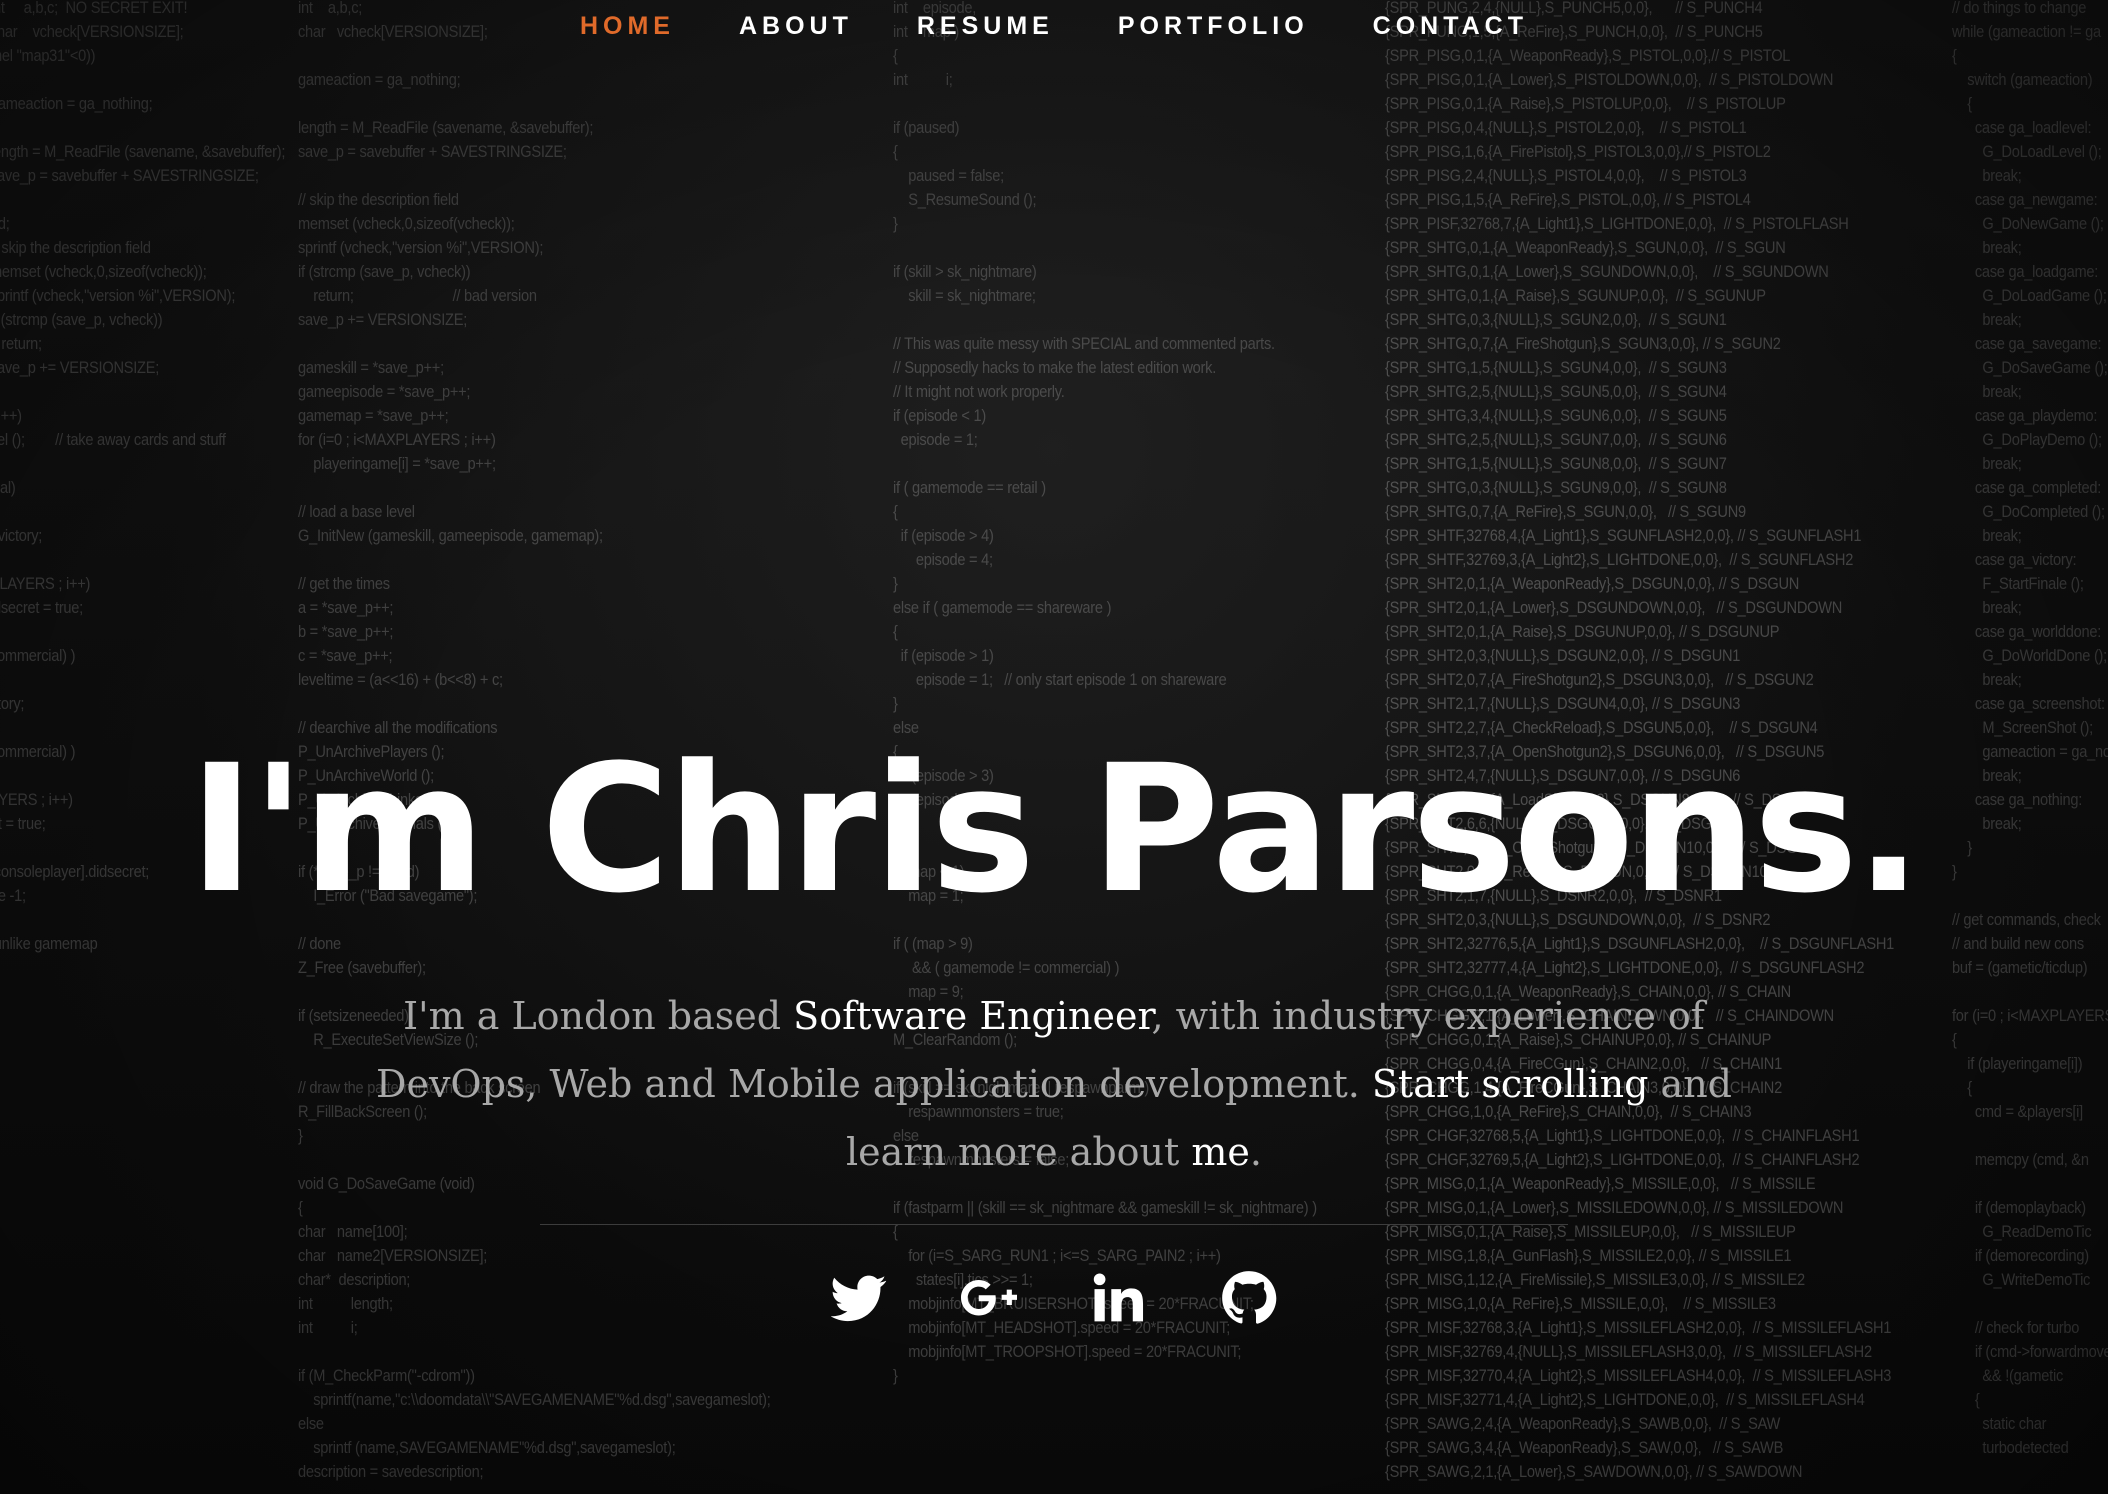 The image size is (2108, 1494). Describe the element at coordinates (1450, 28) in the screenshot. I see `nav-contact: CONTACT` at that location.